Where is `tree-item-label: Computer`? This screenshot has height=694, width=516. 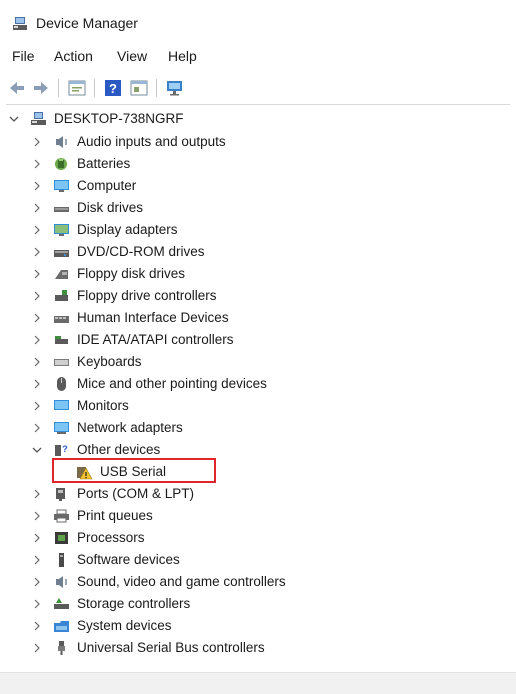
tree-item-label: Computer is located at coordinates (107, 185).